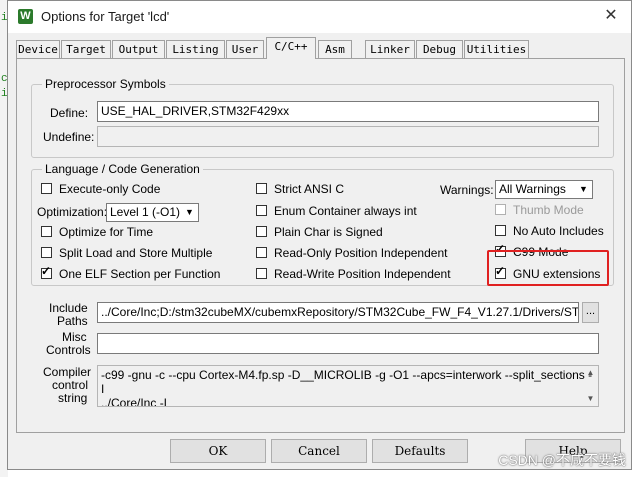 This screenshot has height=477, width=640. I want to click on optimize-time-label: Optimize for Time, so click(106, 232).